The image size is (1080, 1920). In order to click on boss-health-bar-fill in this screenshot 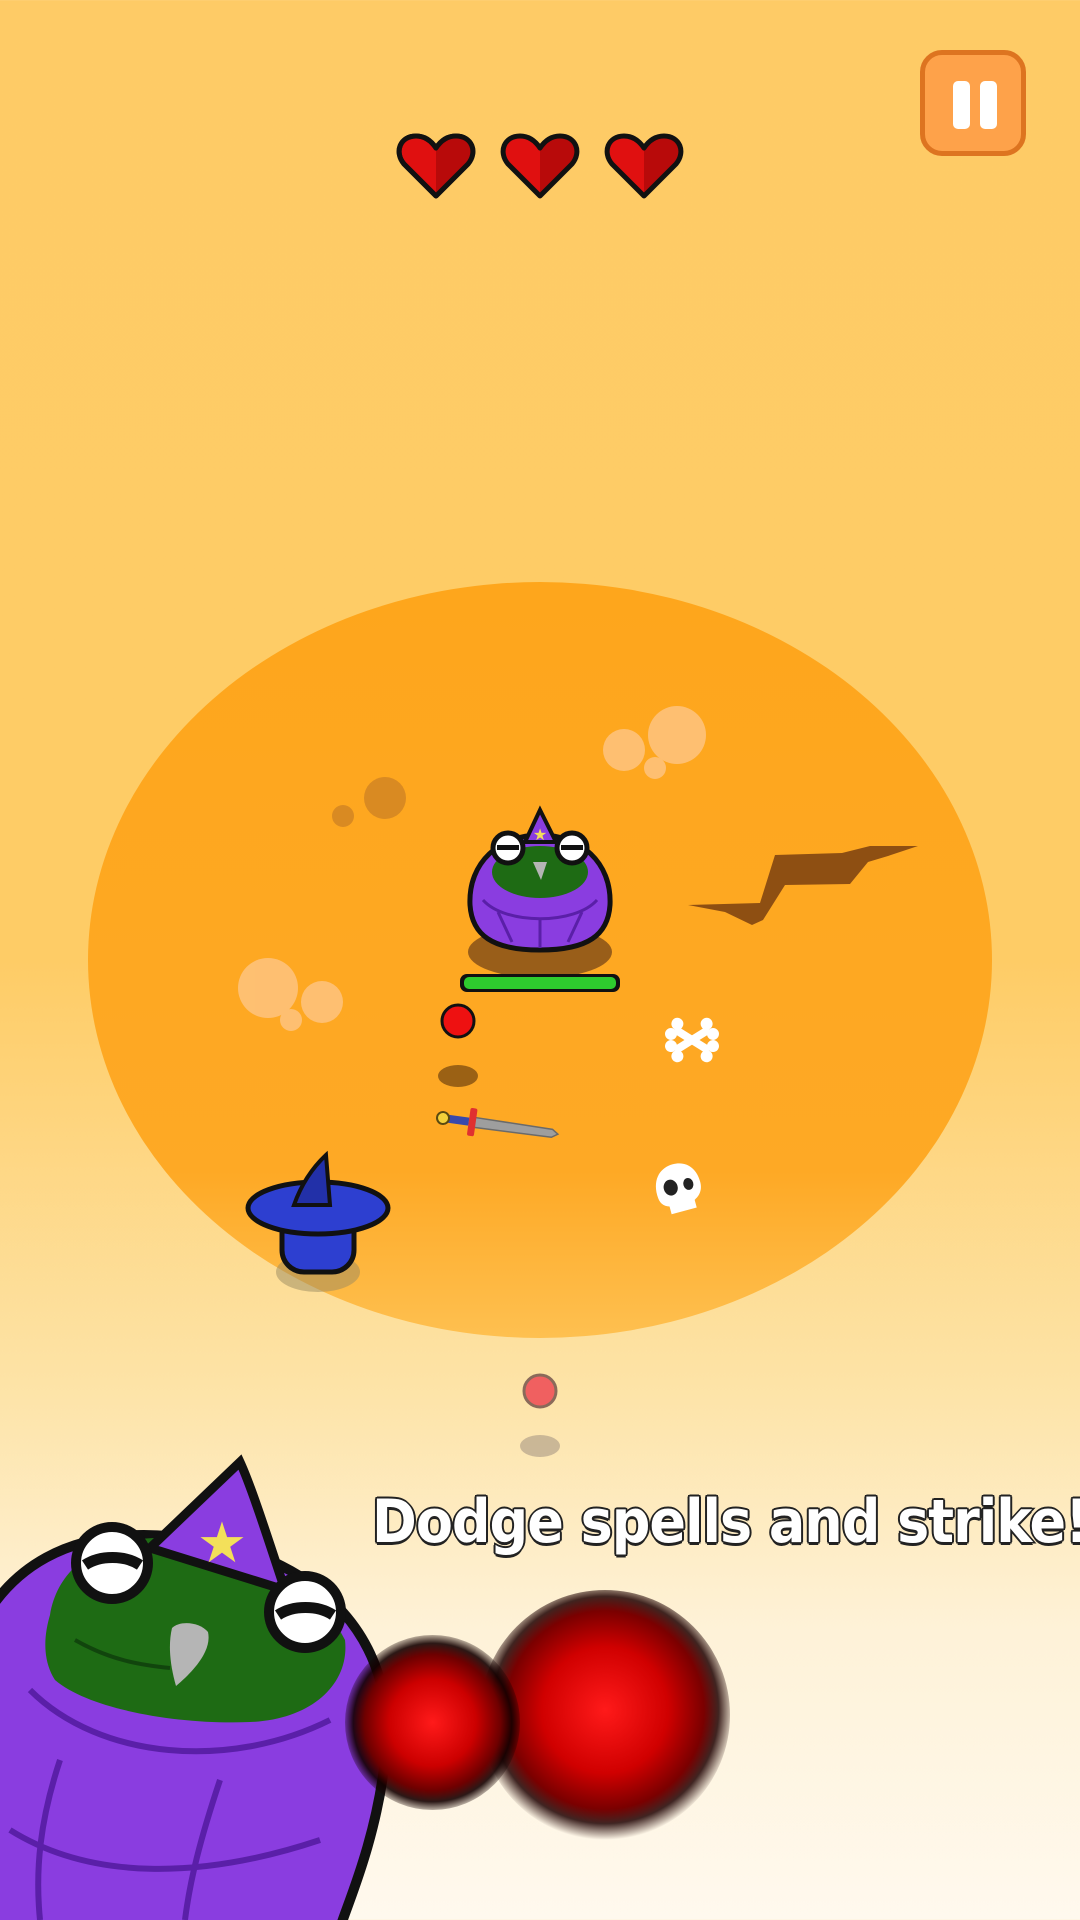, I will do `click(540, 983)`.